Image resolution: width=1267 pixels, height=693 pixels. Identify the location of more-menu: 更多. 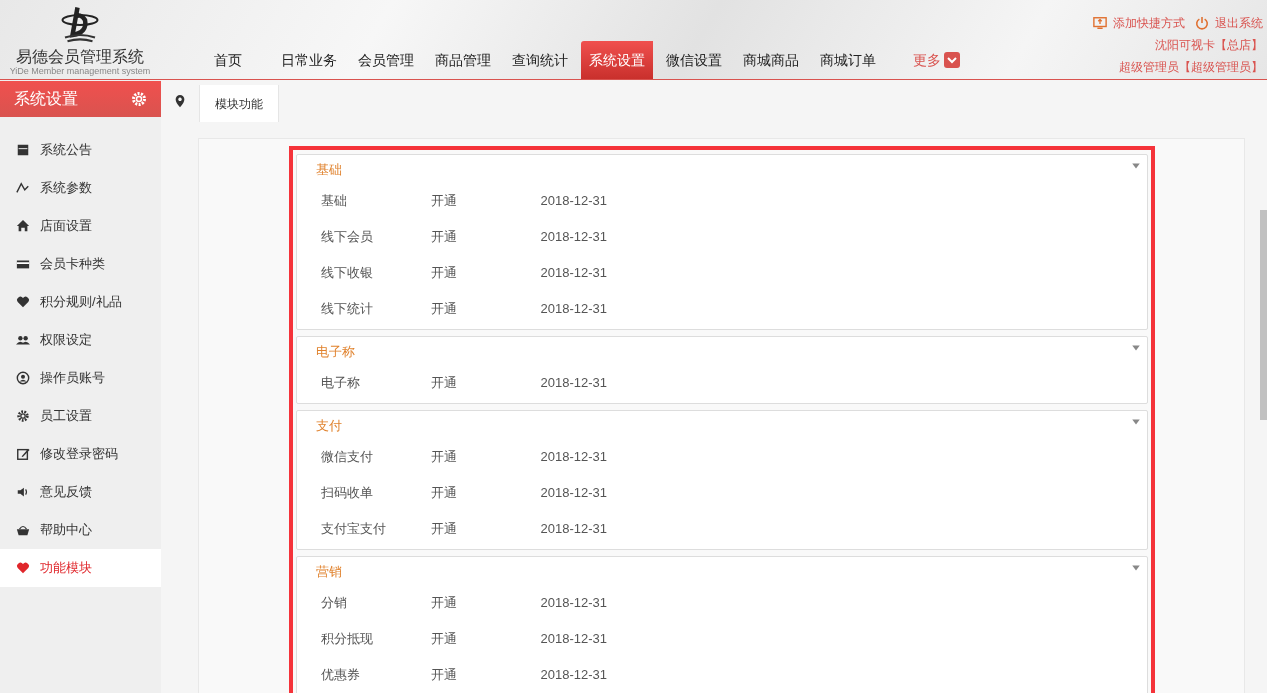
(936, 60).